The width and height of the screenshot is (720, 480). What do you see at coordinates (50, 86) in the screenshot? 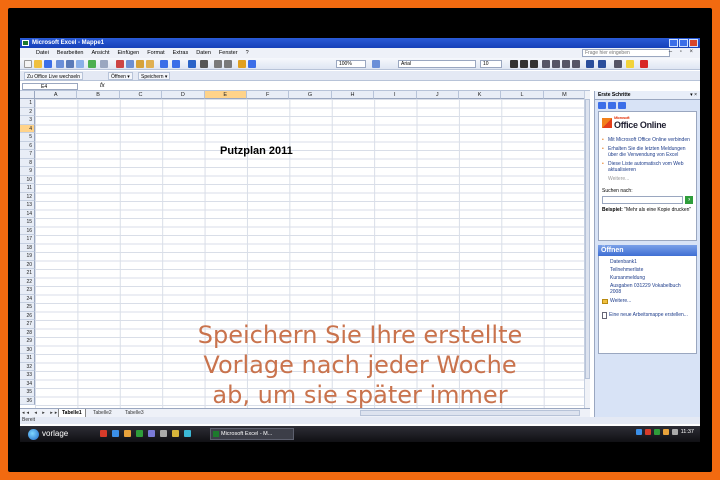
I see `name-box: E4` at bounding box center [50, 86].